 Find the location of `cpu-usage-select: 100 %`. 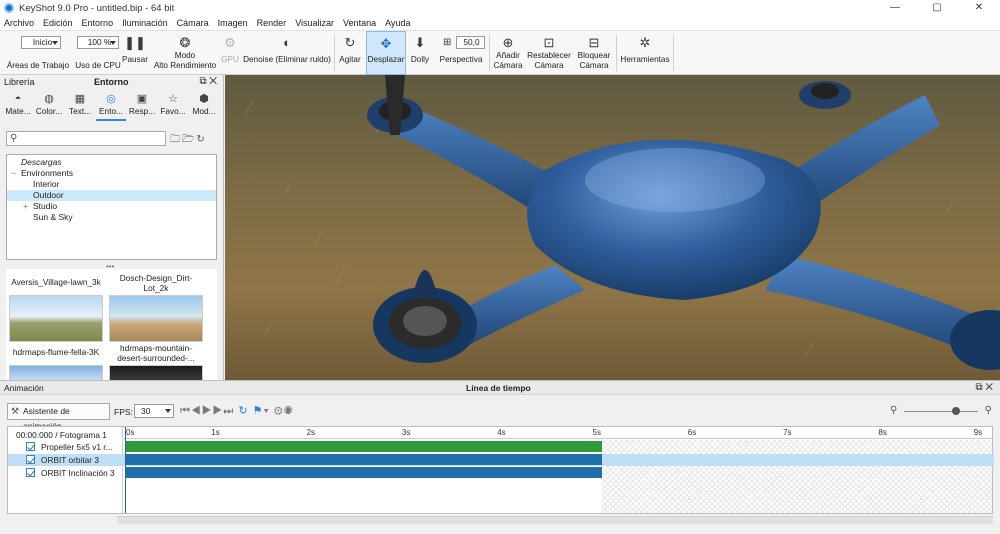

cpu-usage-select: 100 % is located at coordinates (98, 42).